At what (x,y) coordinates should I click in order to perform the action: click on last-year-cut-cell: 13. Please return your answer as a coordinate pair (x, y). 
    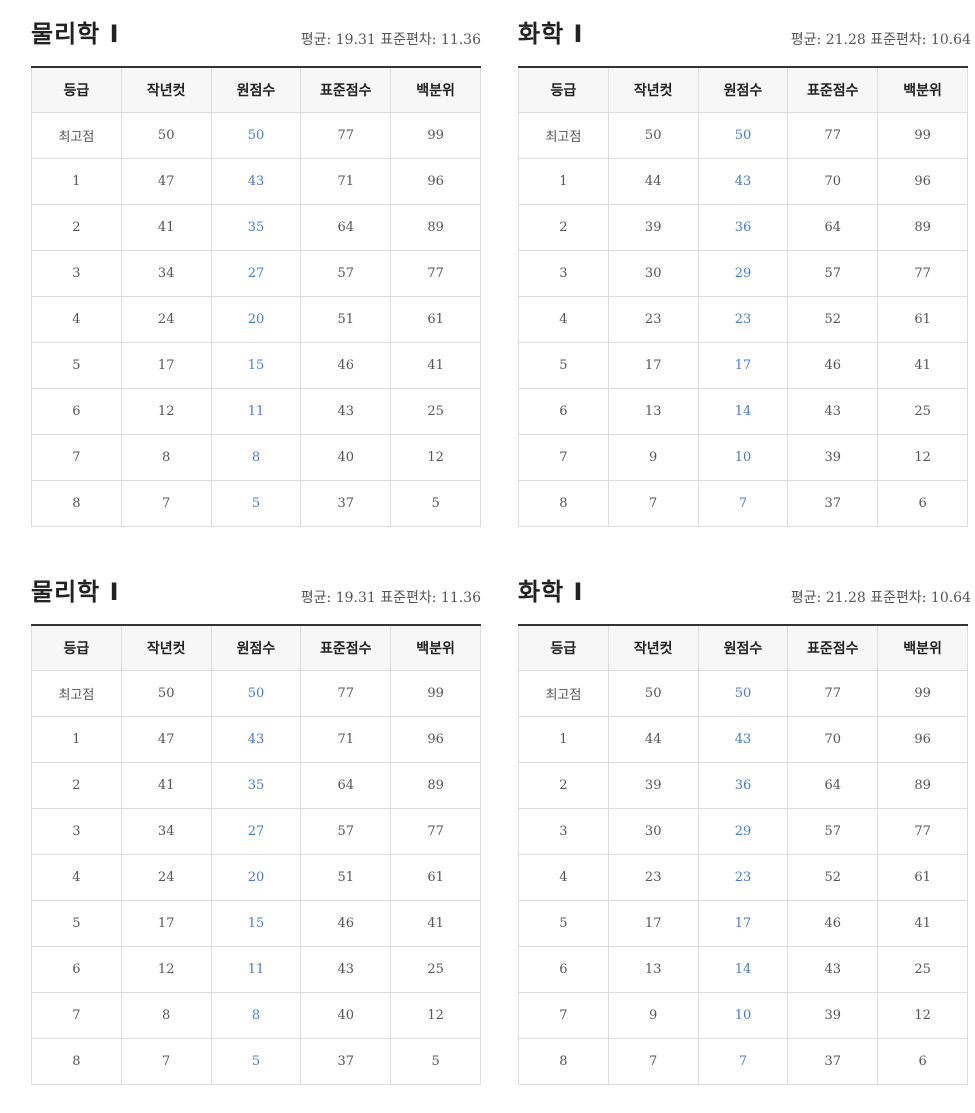
    Looking at the image, I should click on (653, 411).